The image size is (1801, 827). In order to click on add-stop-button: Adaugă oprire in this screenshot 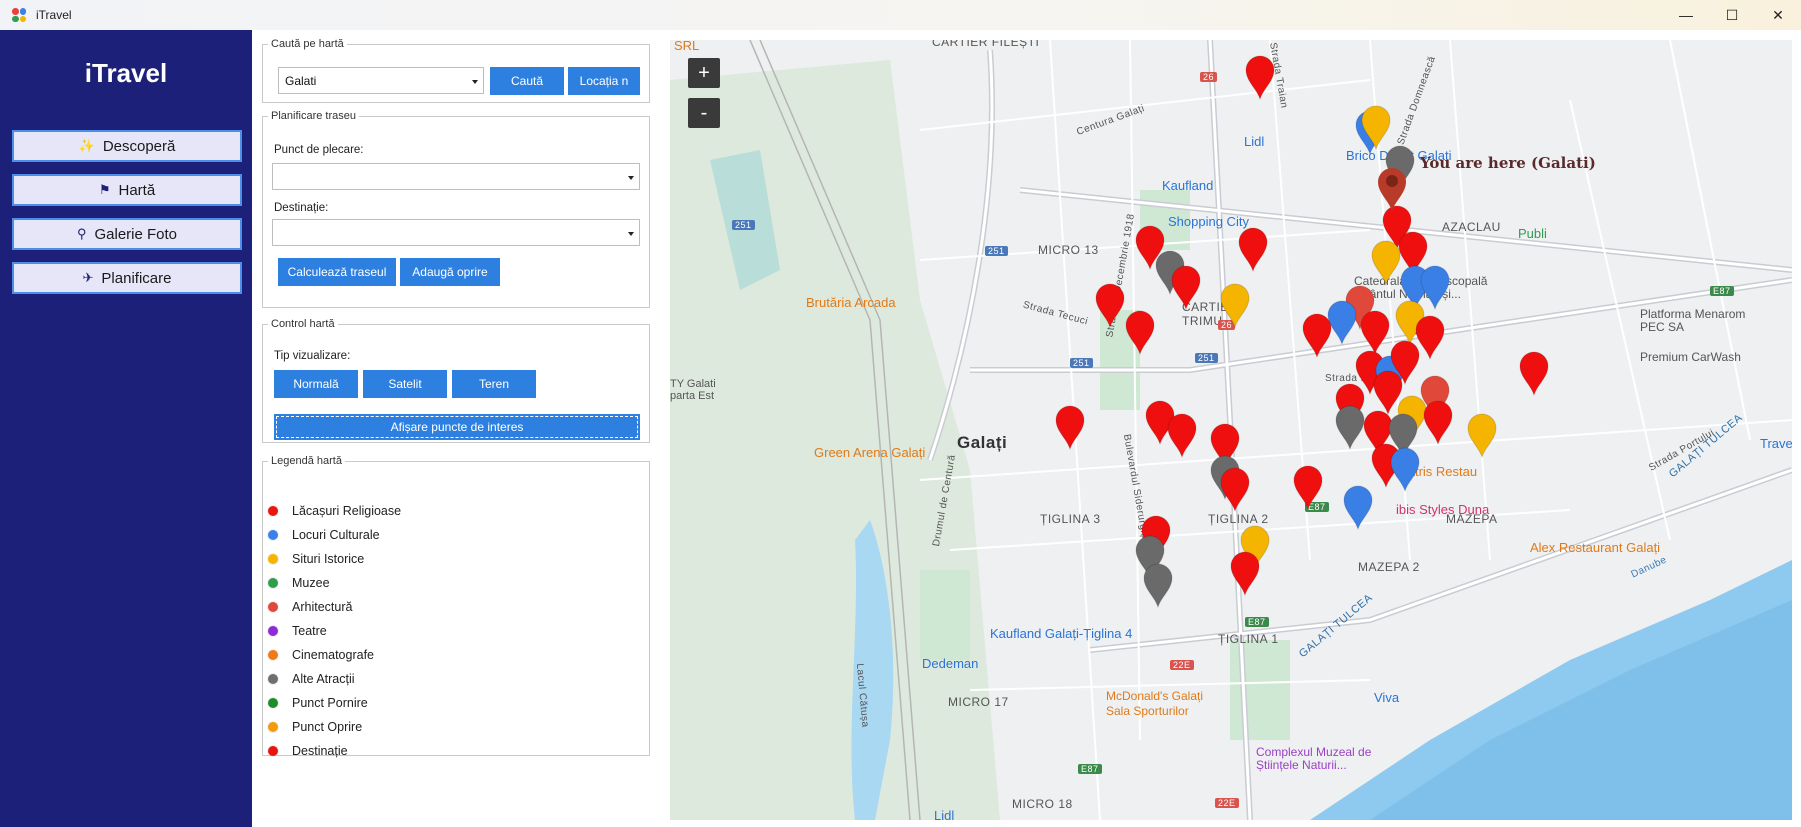, I will do `click(450, 272)`.